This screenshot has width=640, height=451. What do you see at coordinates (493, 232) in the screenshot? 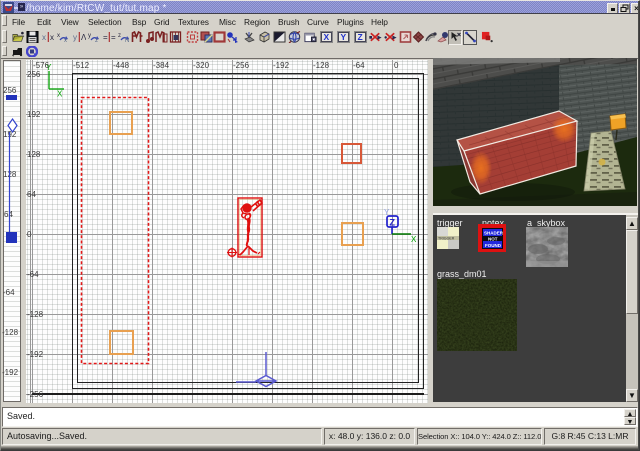
I see `svg-text: SHADER` at bounding box center [493, 232].